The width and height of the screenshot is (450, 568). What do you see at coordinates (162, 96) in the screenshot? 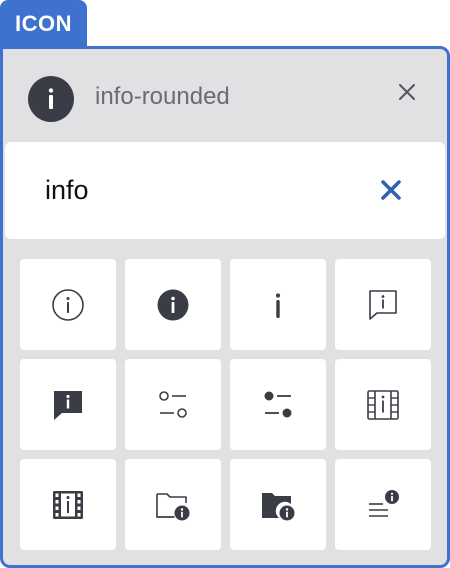
I see `selected-icon-name: info-rounded` at bounding box center [162, 96].